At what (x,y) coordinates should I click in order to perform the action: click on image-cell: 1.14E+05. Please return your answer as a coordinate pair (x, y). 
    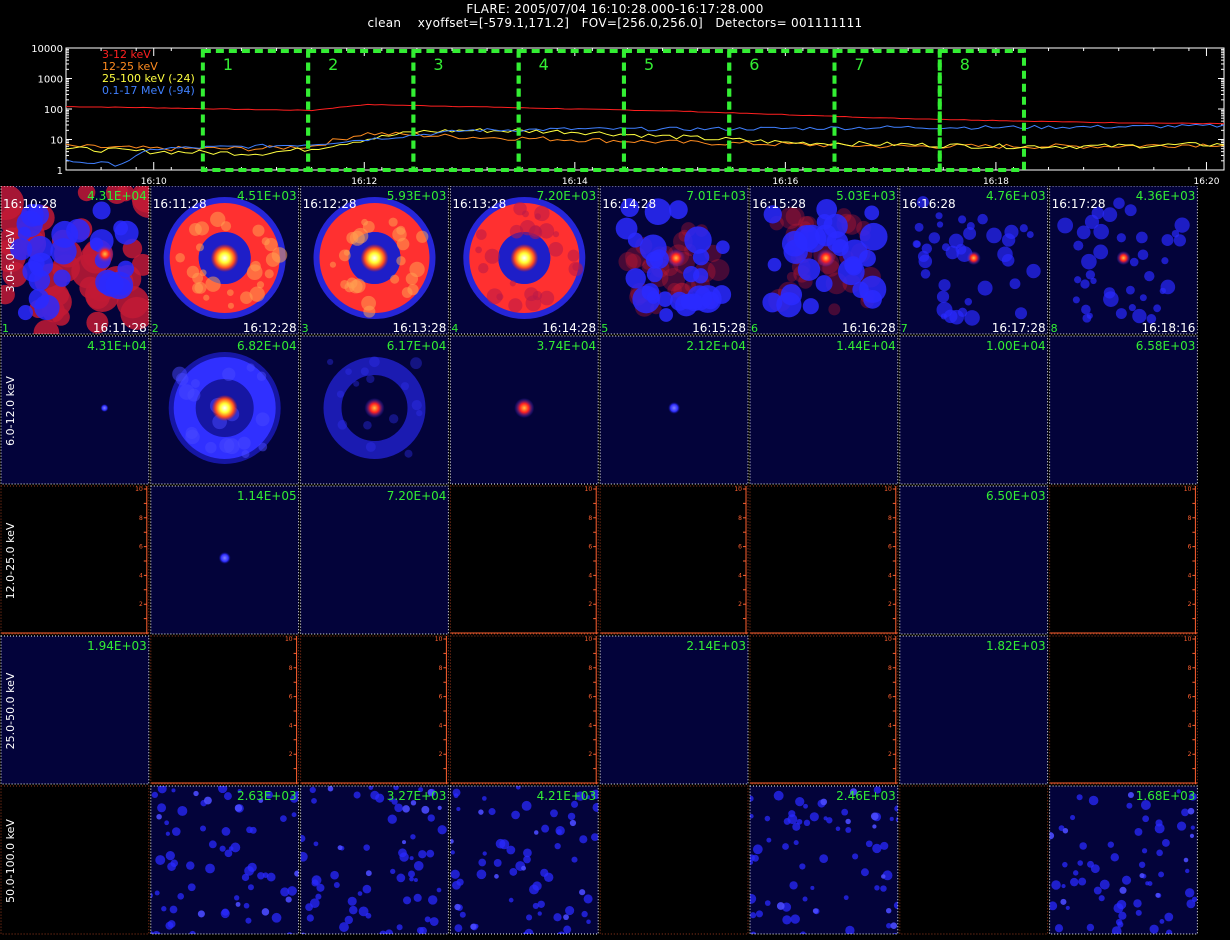
    Looking at the image, I should click on (225, 560).